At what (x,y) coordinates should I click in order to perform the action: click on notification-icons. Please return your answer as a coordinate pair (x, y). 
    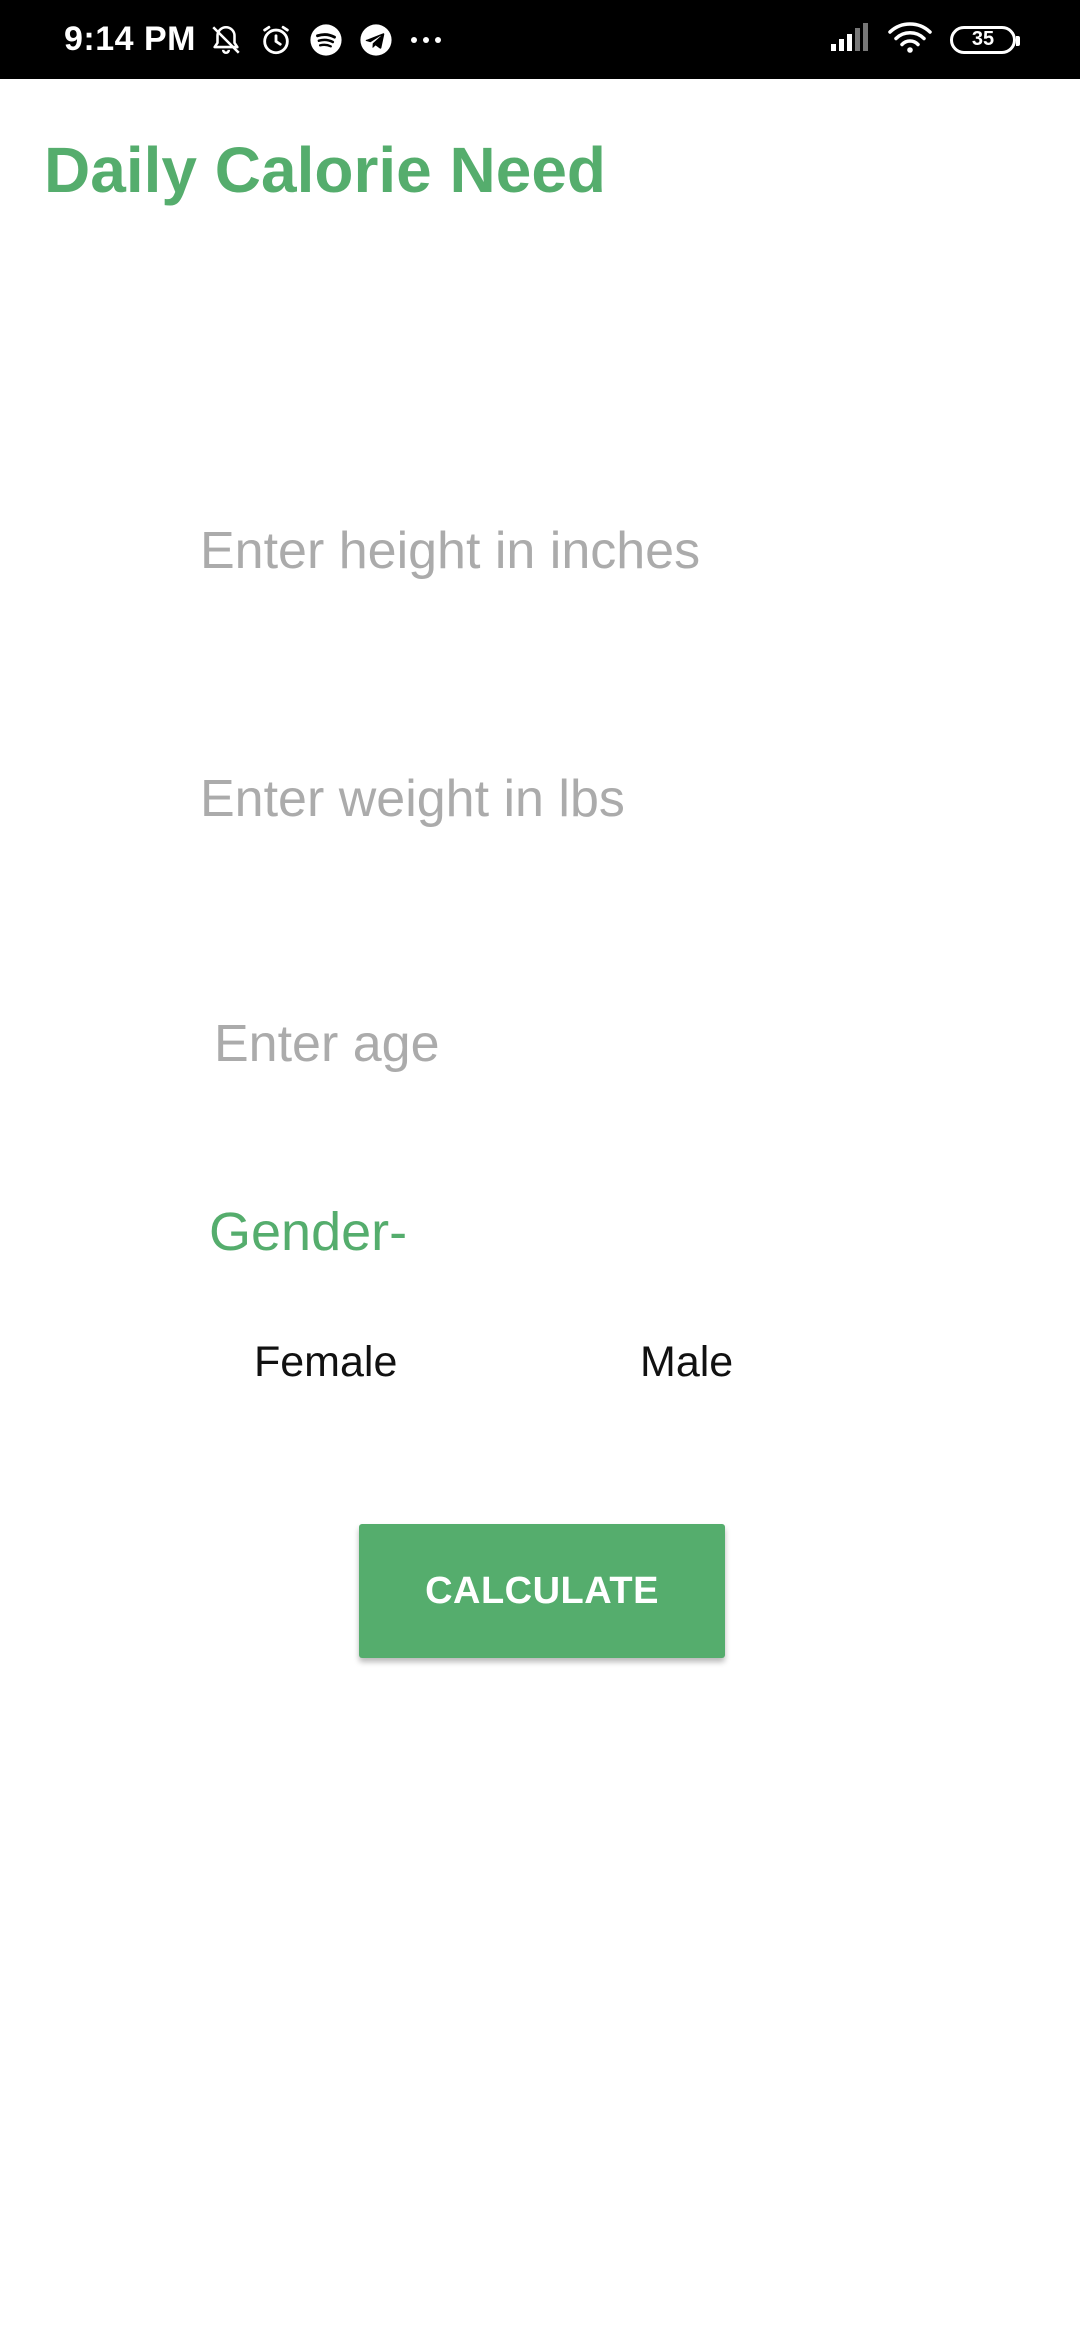
    Looking at the image, I should click on (326, 39).